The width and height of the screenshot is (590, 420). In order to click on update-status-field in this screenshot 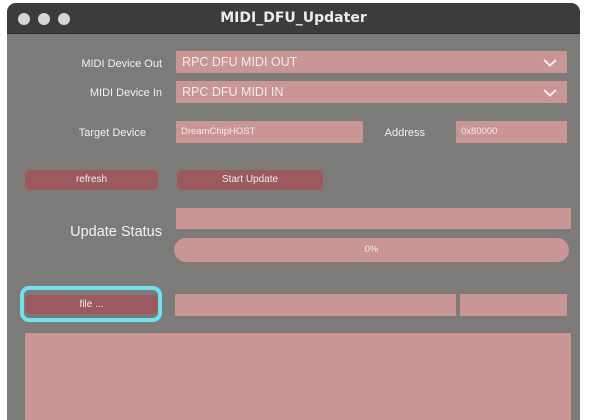, I will do `click(373, 218)`.